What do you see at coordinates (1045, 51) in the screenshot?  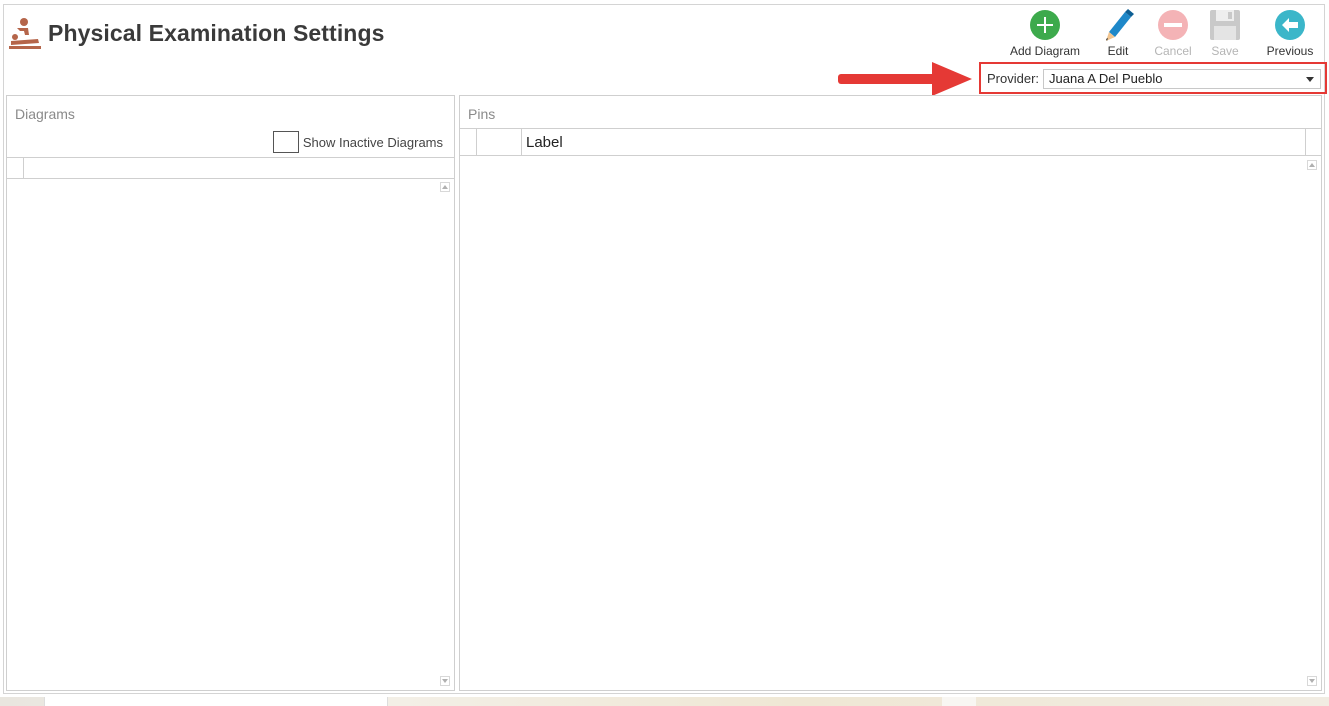 I see `add-diagram-label: Add Diagram` at bounding box center [1045, 51].